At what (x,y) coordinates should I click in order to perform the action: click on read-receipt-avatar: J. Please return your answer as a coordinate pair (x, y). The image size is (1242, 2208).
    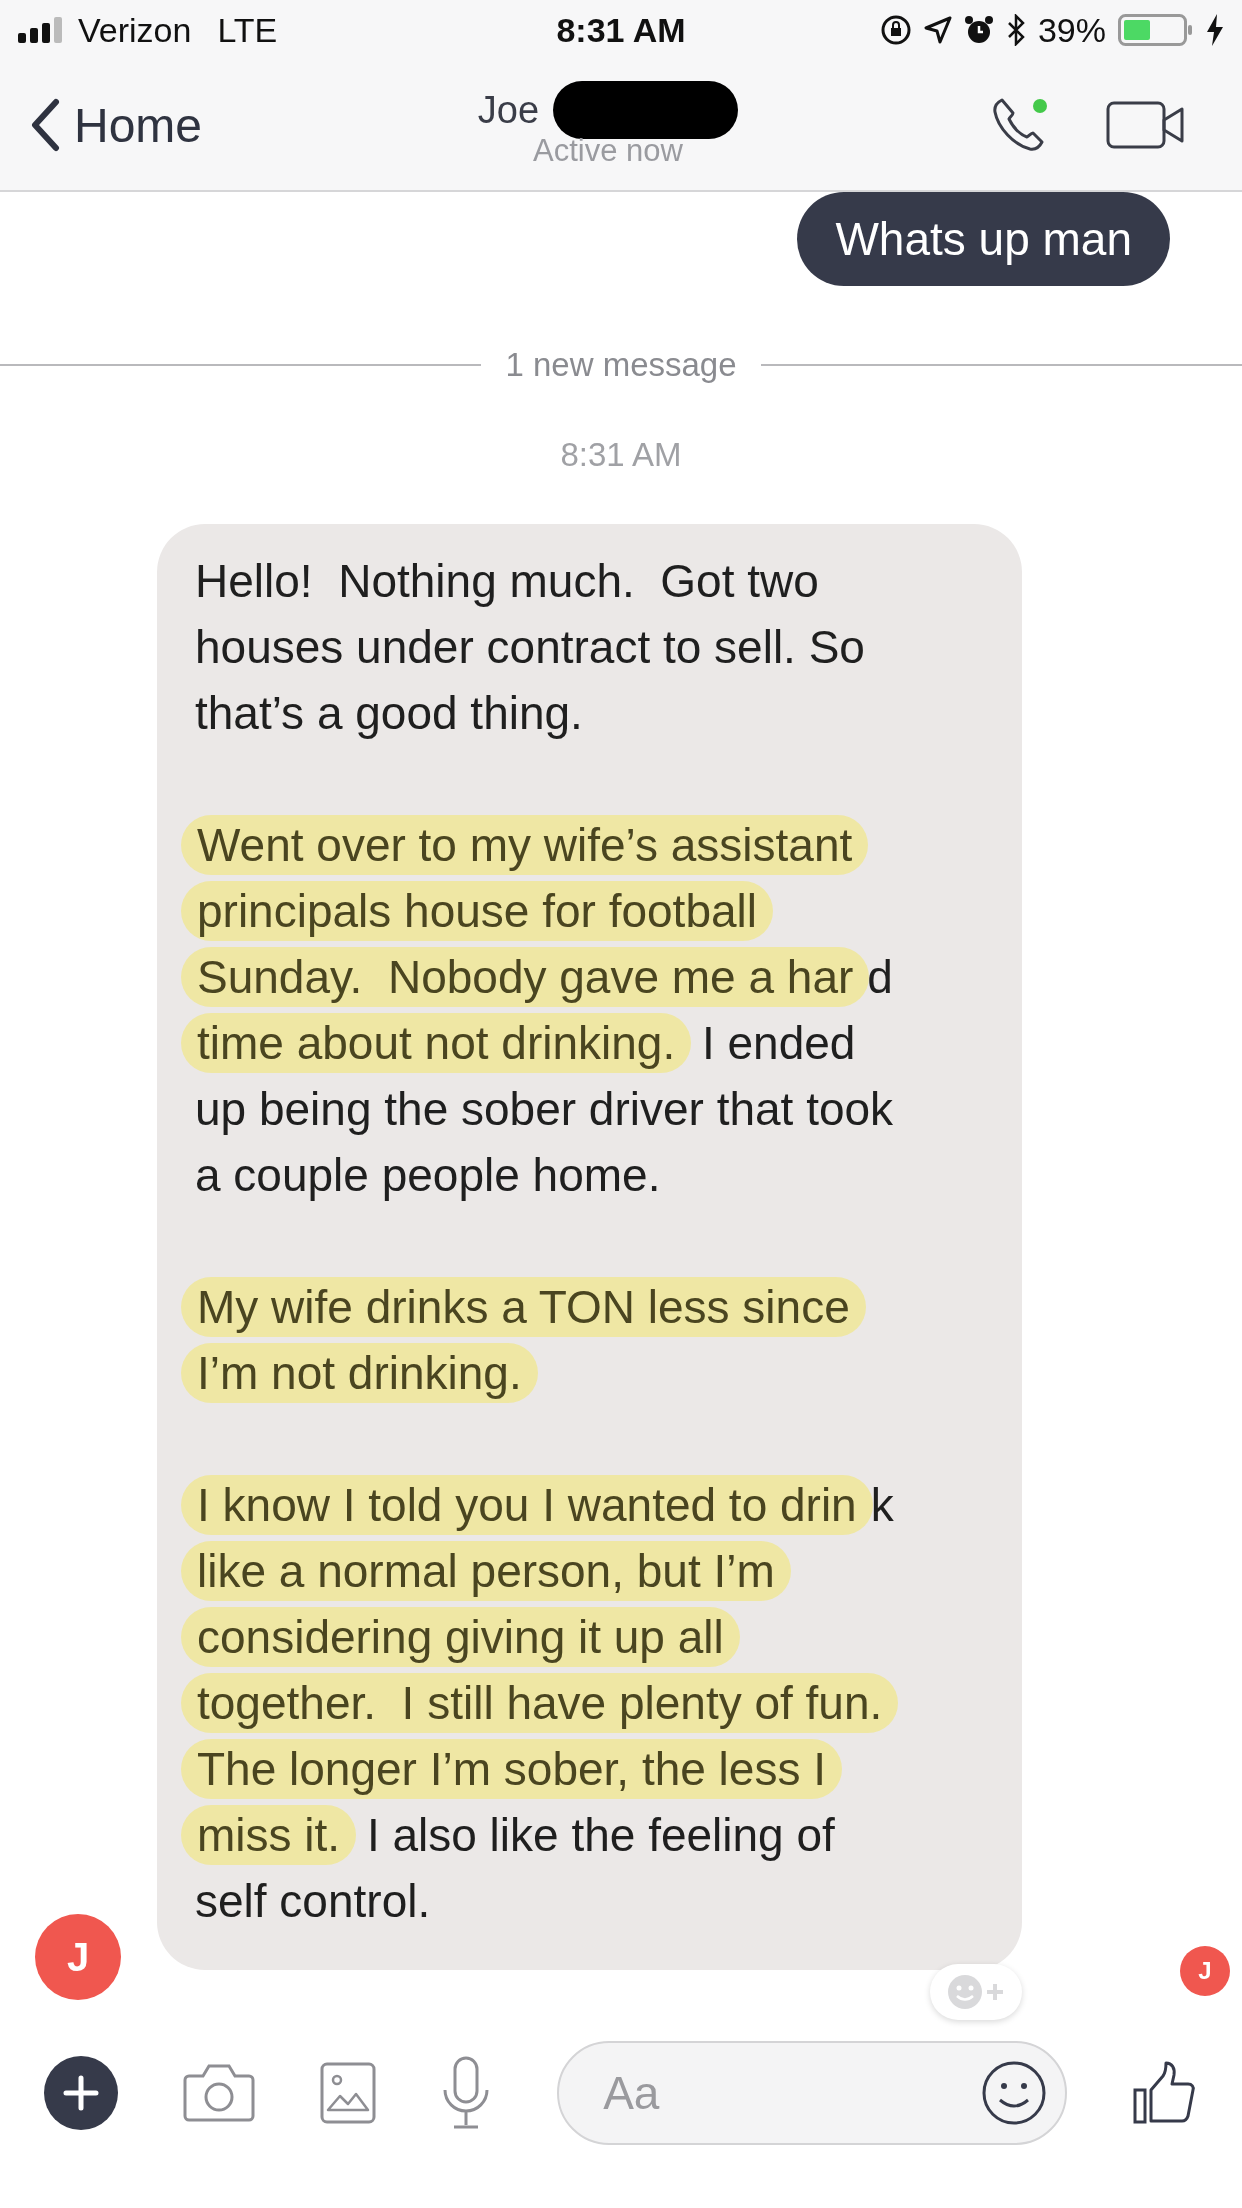
    Looking at the image, I should click on (1205, 1971).